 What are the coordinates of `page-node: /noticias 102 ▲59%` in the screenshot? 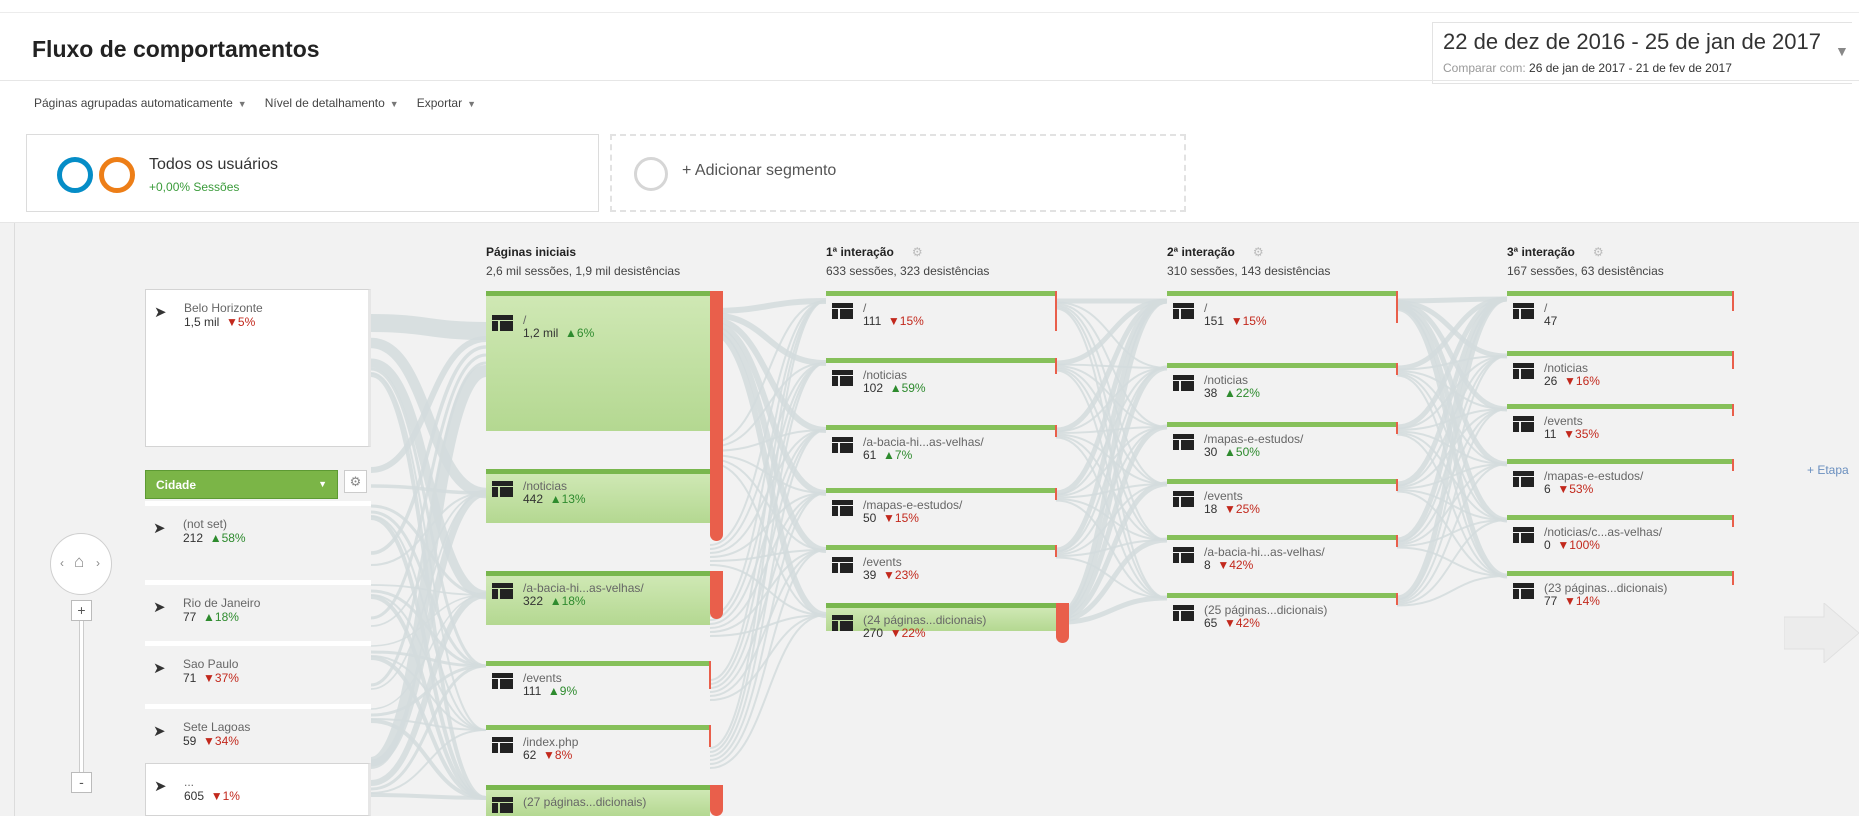 It's located at (941, 378).